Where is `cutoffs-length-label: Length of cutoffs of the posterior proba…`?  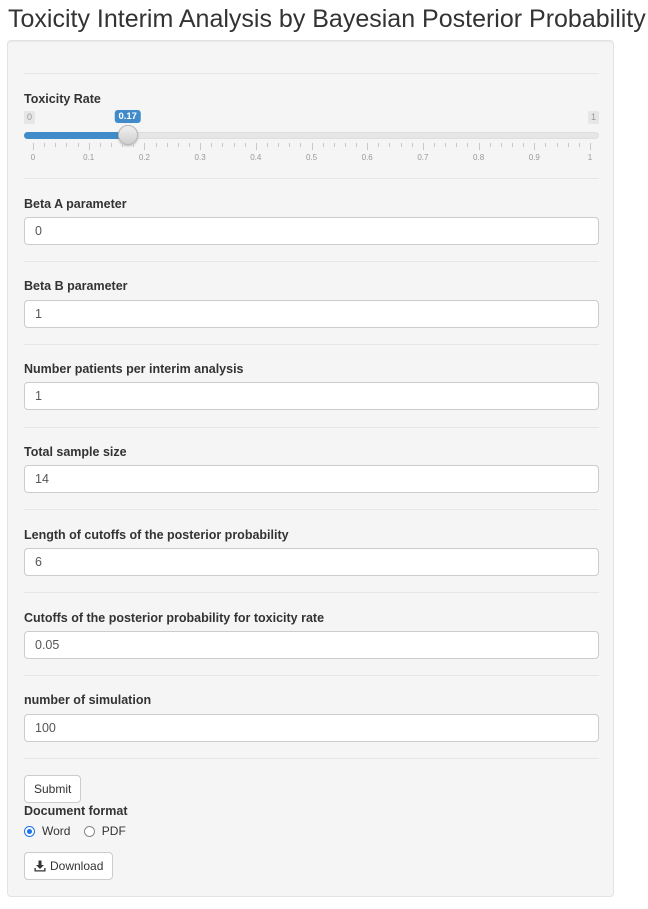 cutoffs-length-label: Length of cutoffs of the posterior proba… is located at coordinates (156, 535).